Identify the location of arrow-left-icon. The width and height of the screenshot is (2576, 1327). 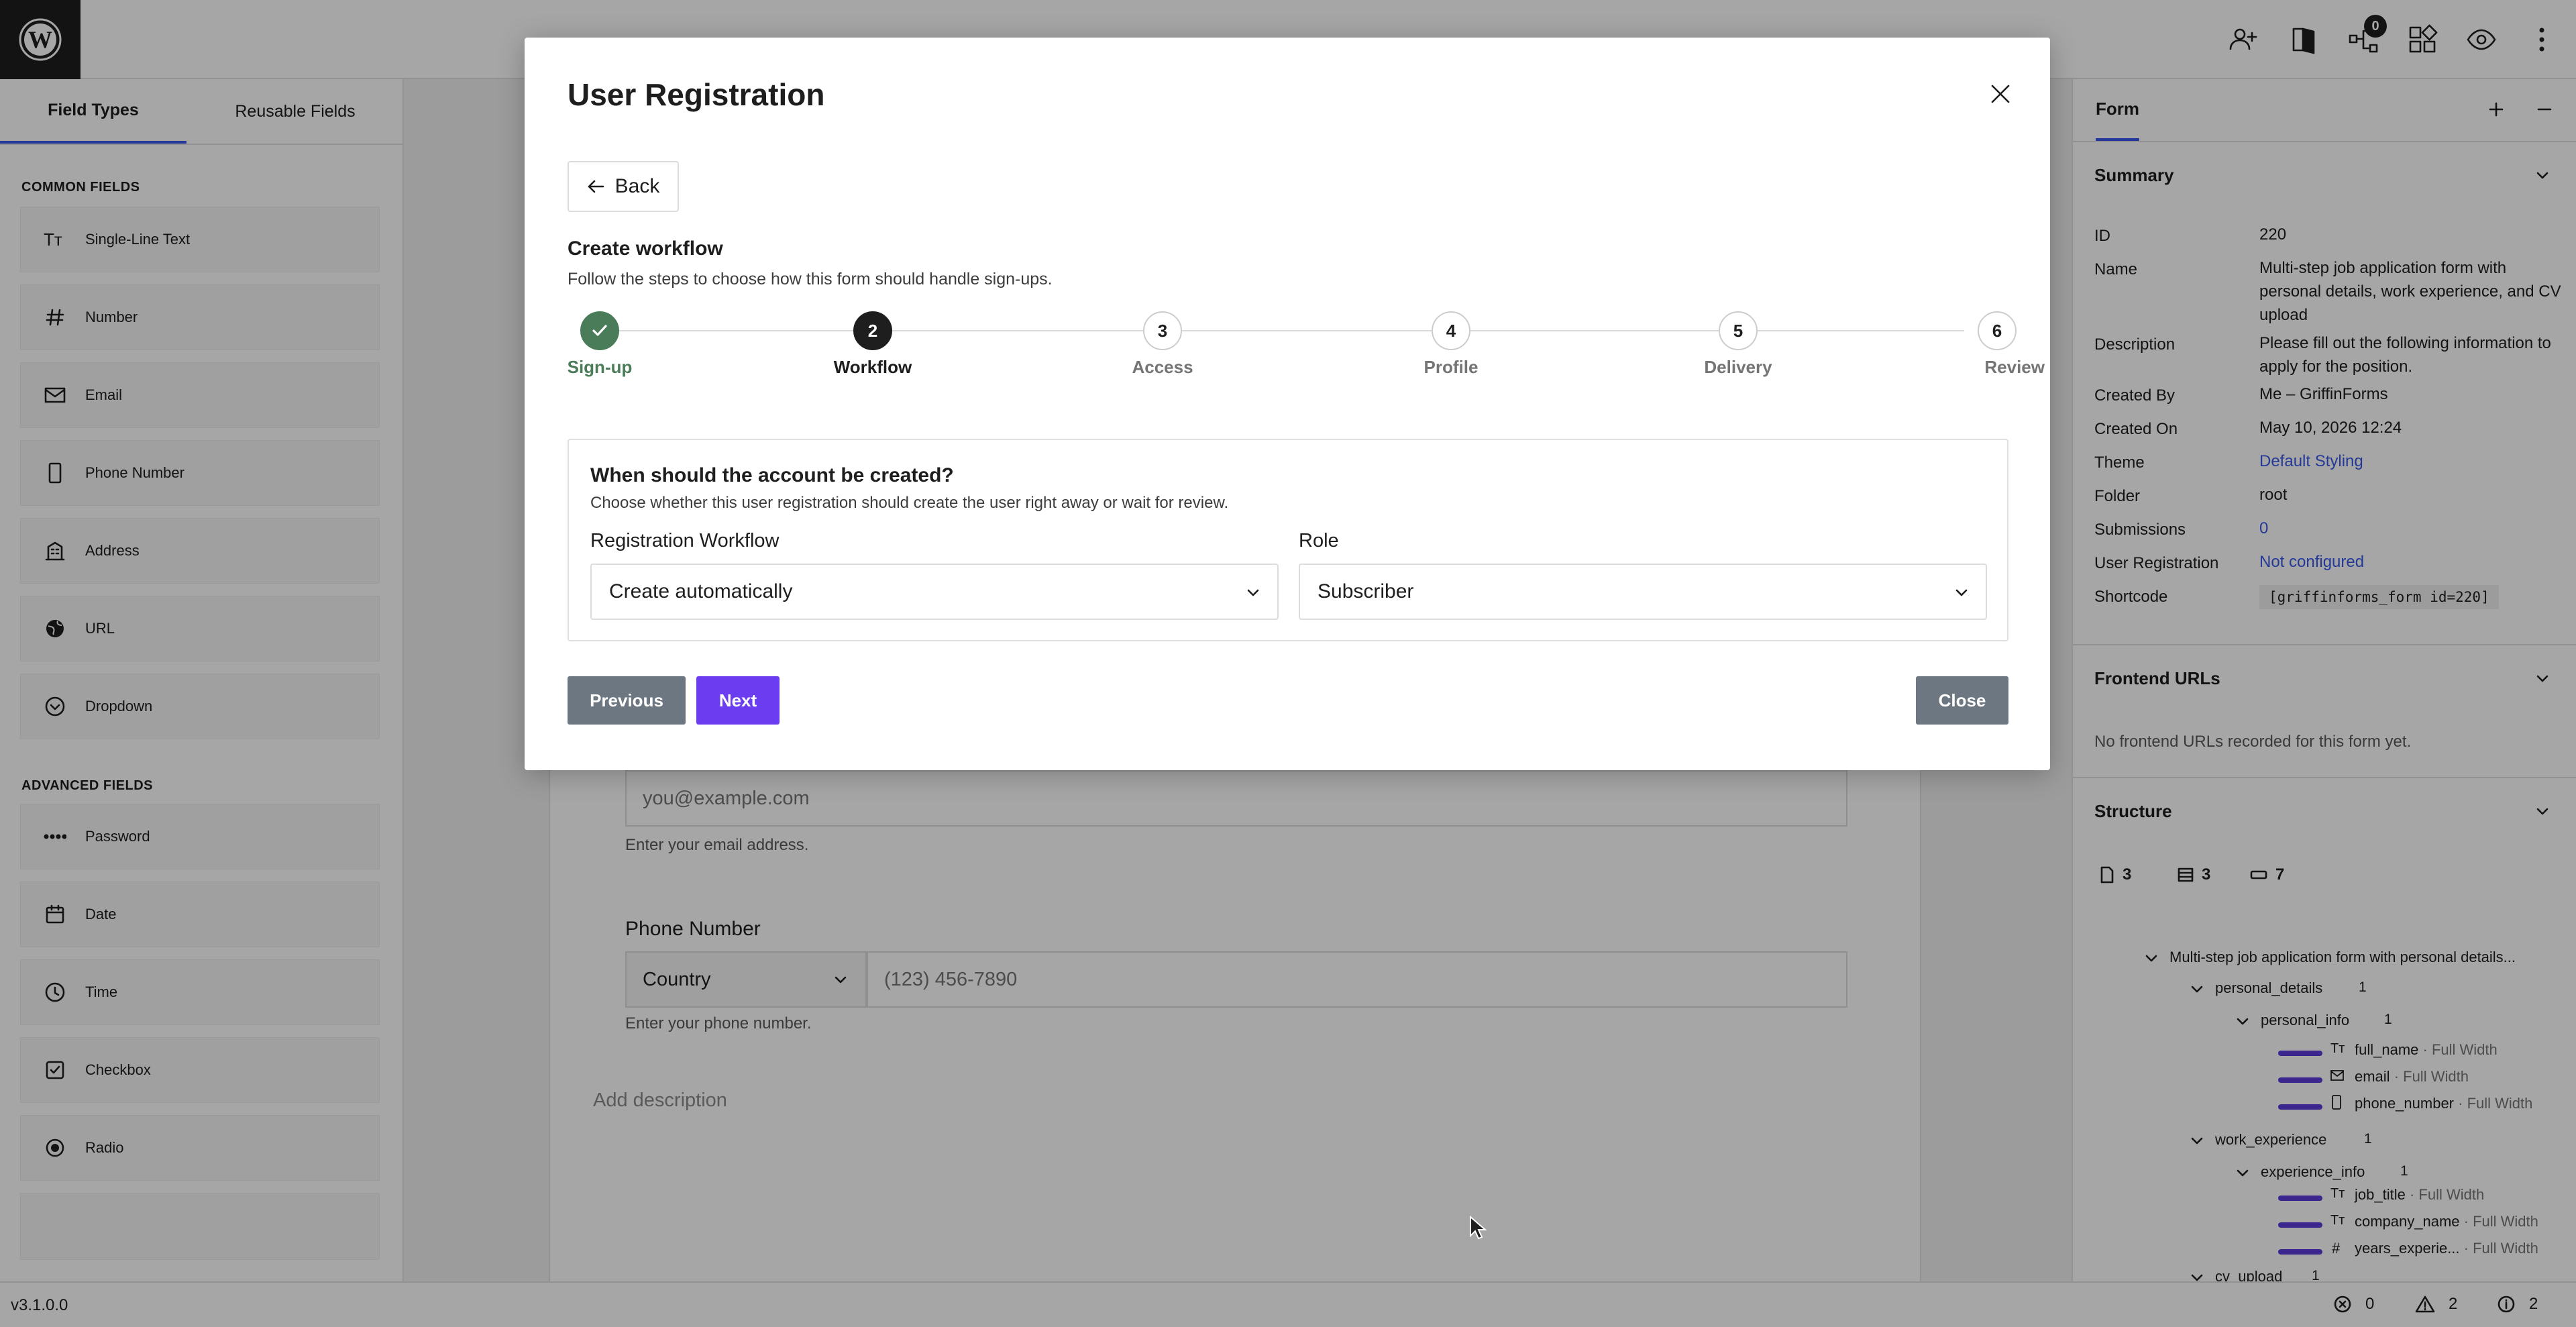
(596, 186).